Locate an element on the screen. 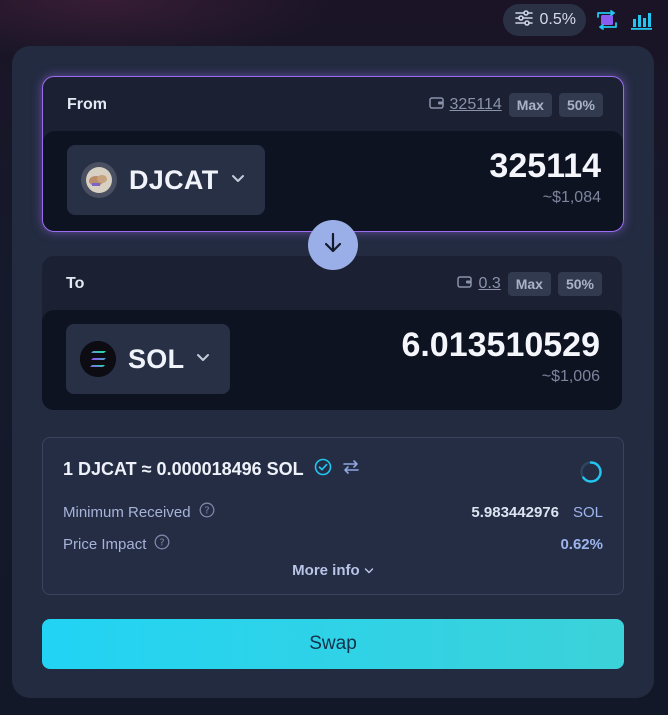  top-toolbar: 0.5% is located at coordinates (578, 20).